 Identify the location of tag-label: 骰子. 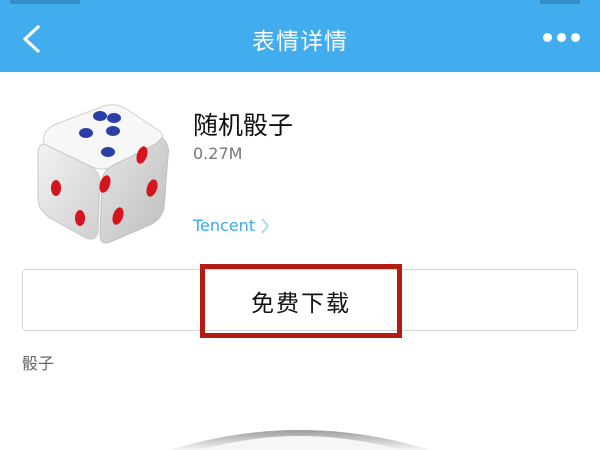
(38, 363).